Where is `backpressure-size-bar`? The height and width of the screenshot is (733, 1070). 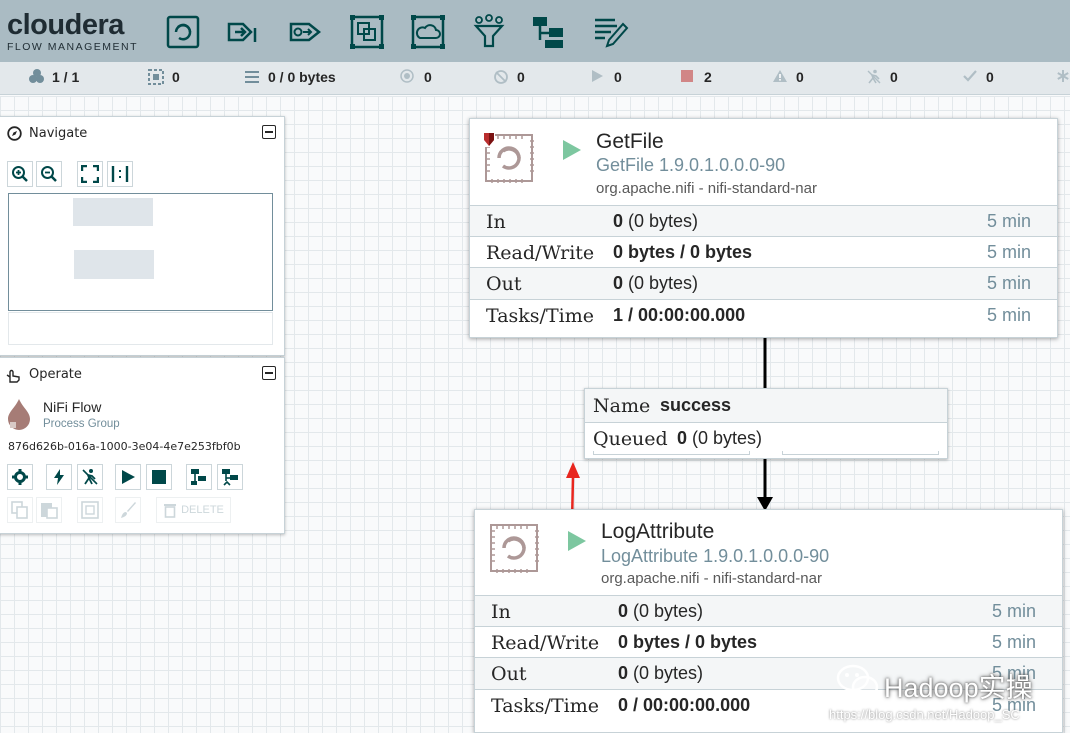
backpressure-size-bar is located at coordinates (860, 453).